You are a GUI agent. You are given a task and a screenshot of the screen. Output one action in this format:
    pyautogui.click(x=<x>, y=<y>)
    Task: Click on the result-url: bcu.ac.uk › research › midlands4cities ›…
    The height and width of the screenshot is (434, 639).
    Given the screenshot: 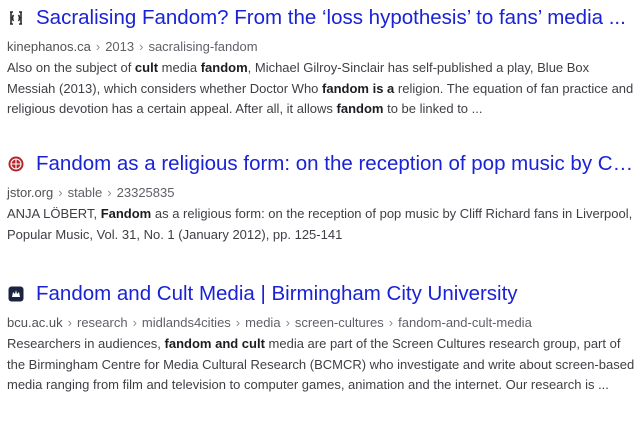 What is the action you would take?
    pyautogui.click(x=321, y=322)
    